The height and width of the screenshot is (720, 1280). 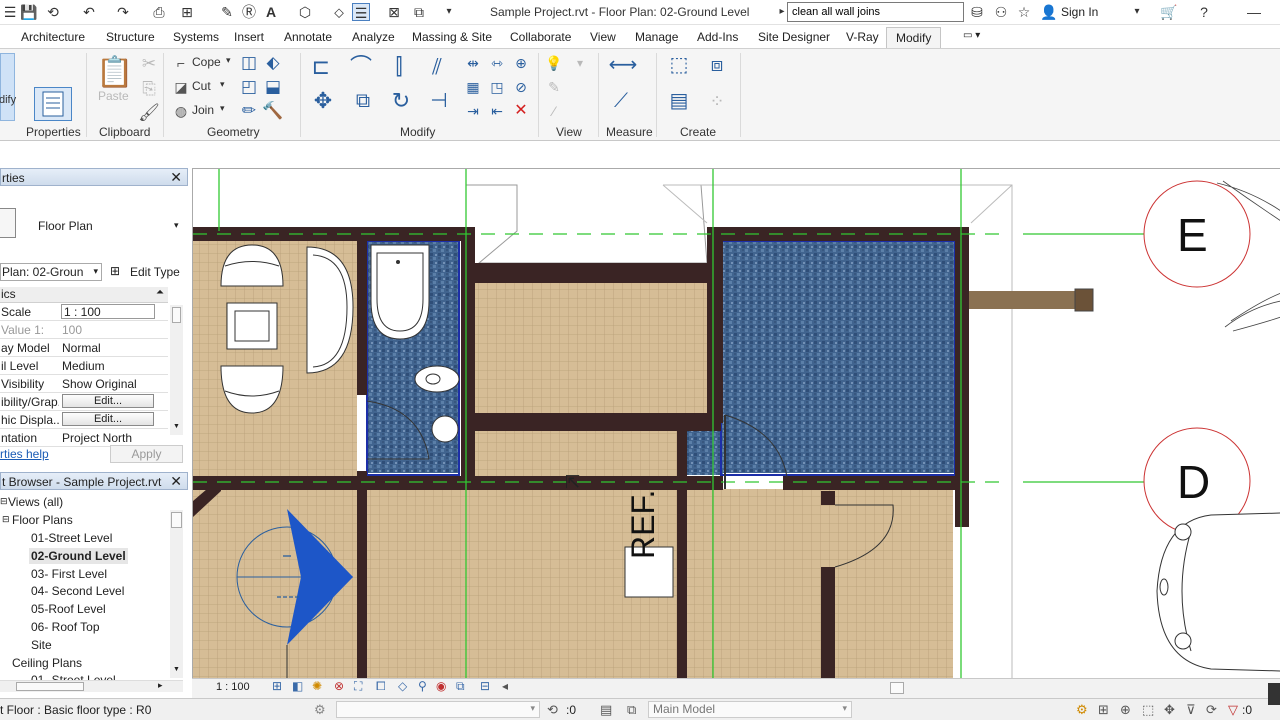 I want to click on exchange-apps-icon: 🛒, so click(x=1169, y=12).